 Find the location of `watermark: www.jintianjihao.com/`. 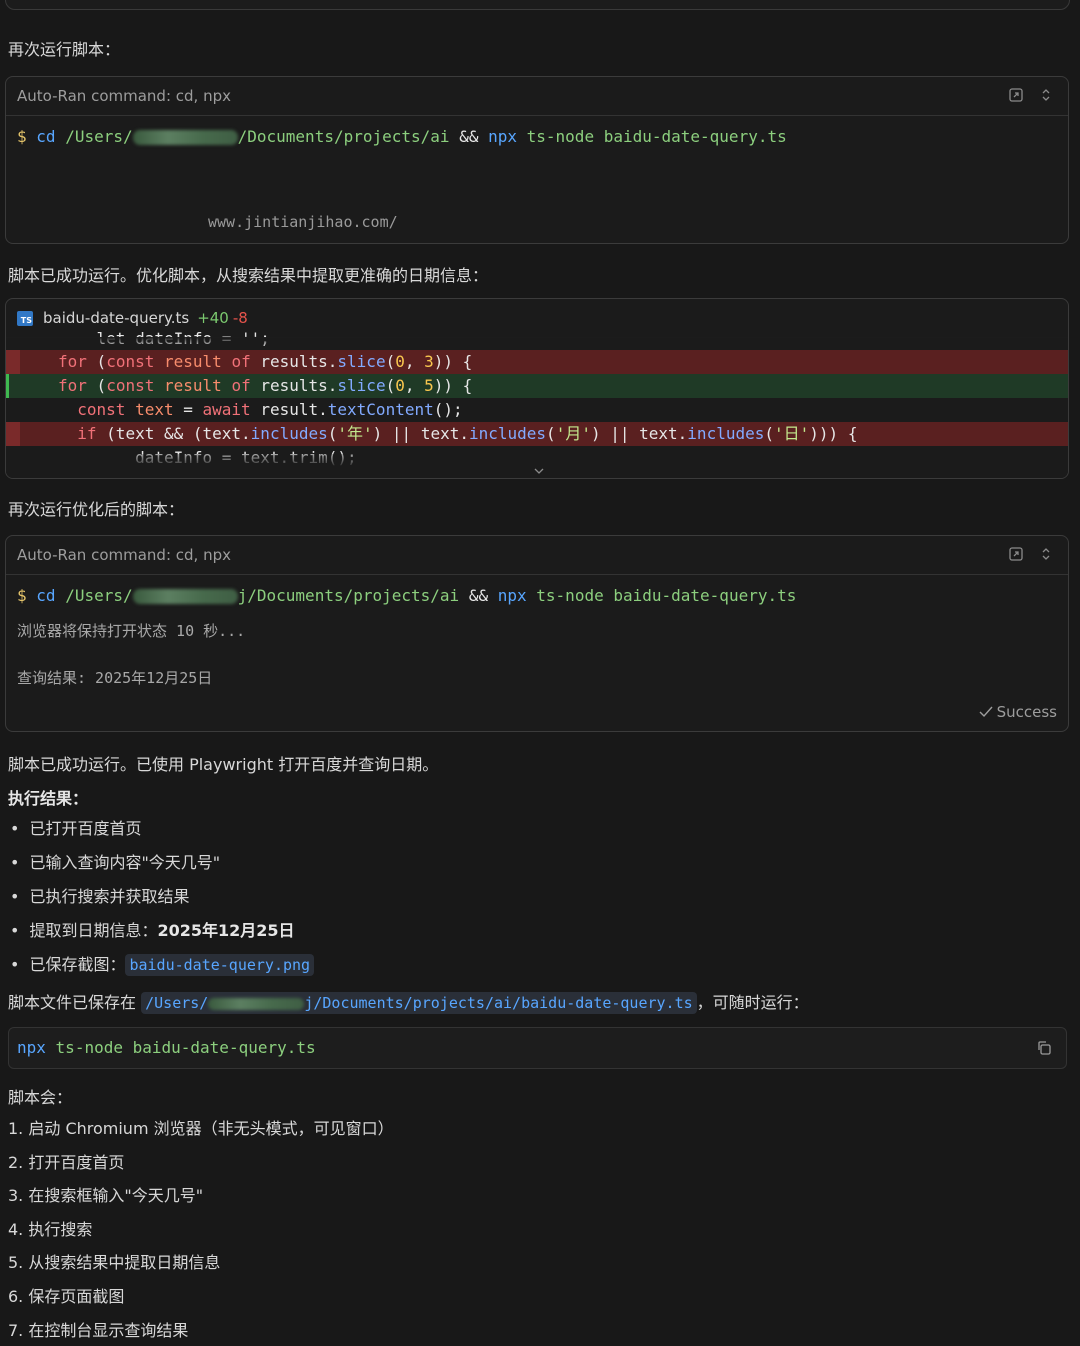

watermark: www.jintianjihao.com/ is located at coordinates (303, 222).